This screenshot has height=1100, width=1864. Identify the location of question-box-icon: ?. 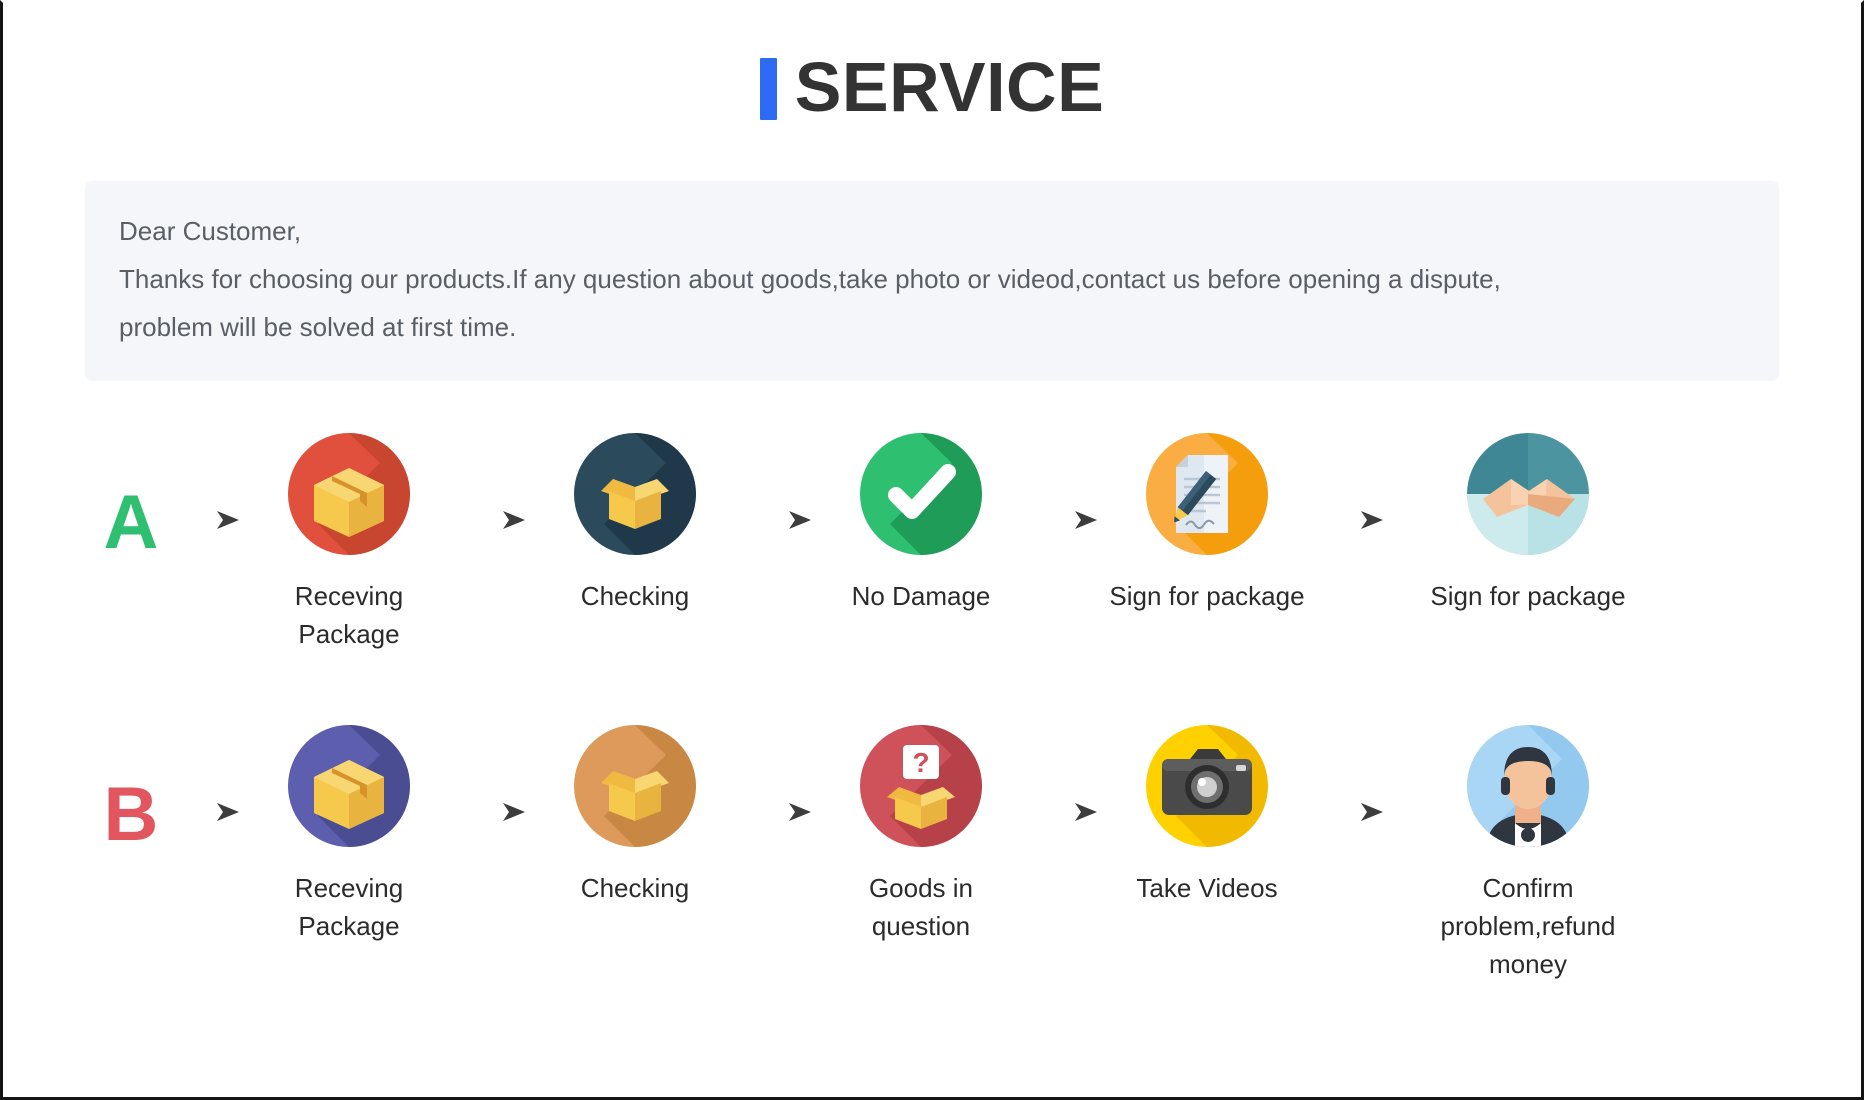
(921, 786).